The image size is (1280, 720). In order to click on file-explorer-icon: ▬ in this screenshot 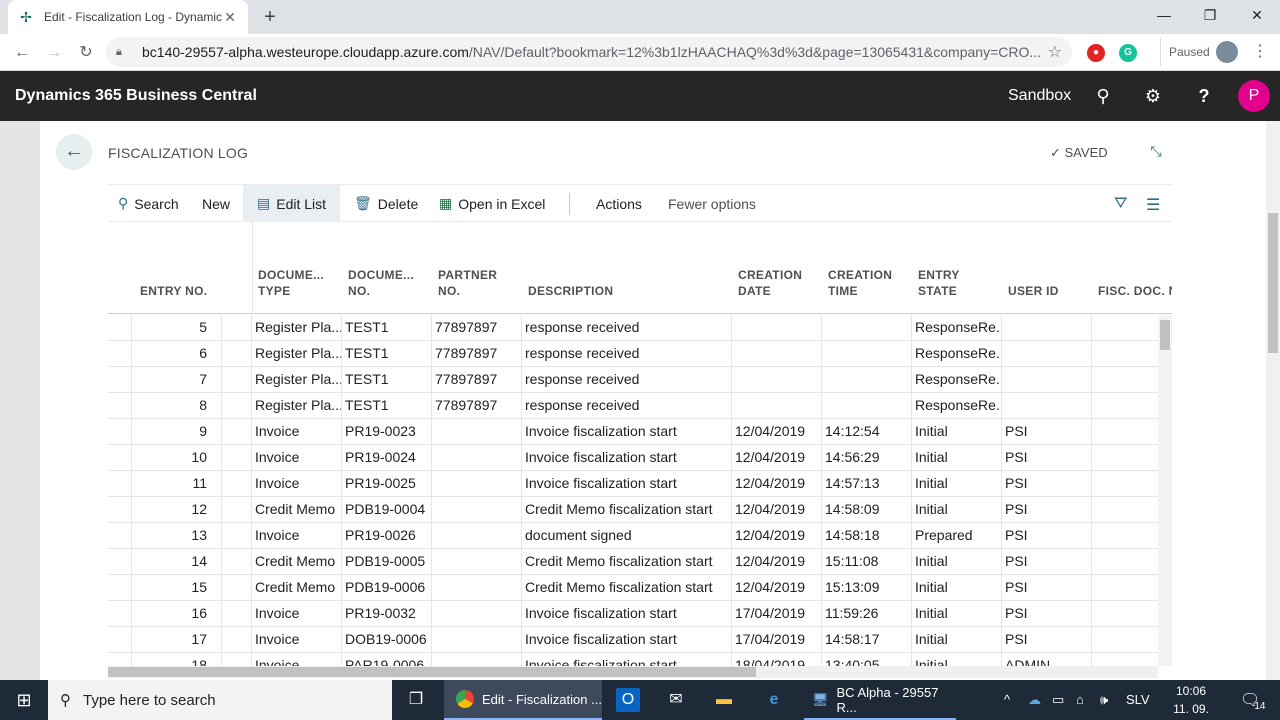, I will do `click(724, 700)`.